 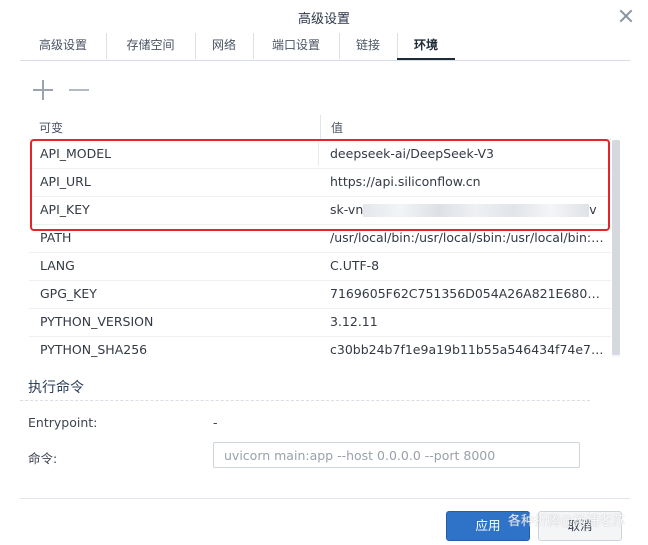 What do you see at coordinates (151, 46) in the screenshot?
I see `tab-storage: 存储空间` at bounding box center [151, 46].